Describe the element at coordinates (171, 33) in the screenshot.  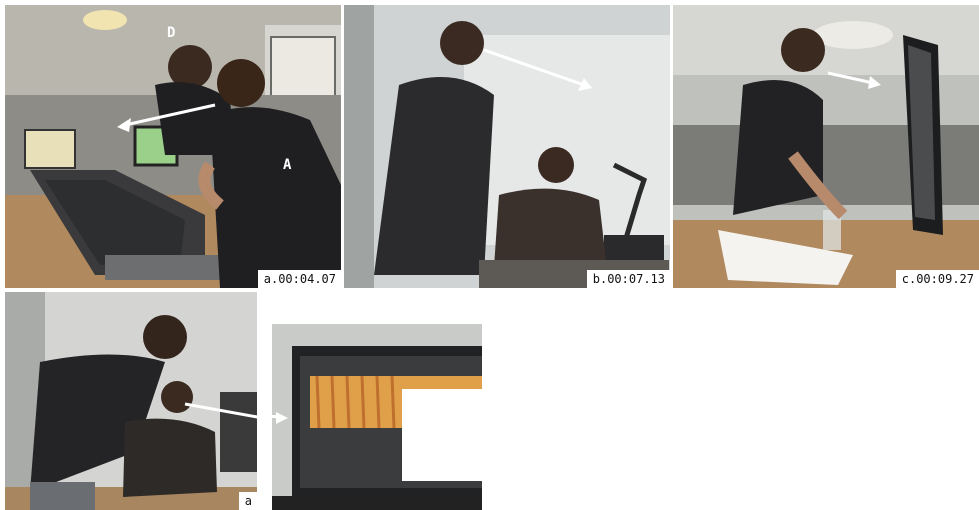
I see `person-label-d: D` at that location.